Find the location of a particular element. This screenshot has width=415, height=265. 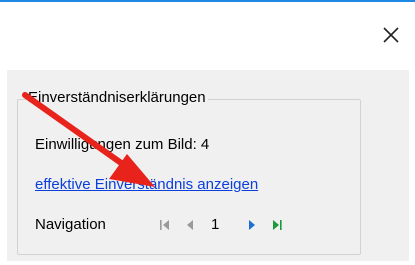

show-effective-consent-link: effektive Einverständnis anzeigen is located at coordinates (146, 184).